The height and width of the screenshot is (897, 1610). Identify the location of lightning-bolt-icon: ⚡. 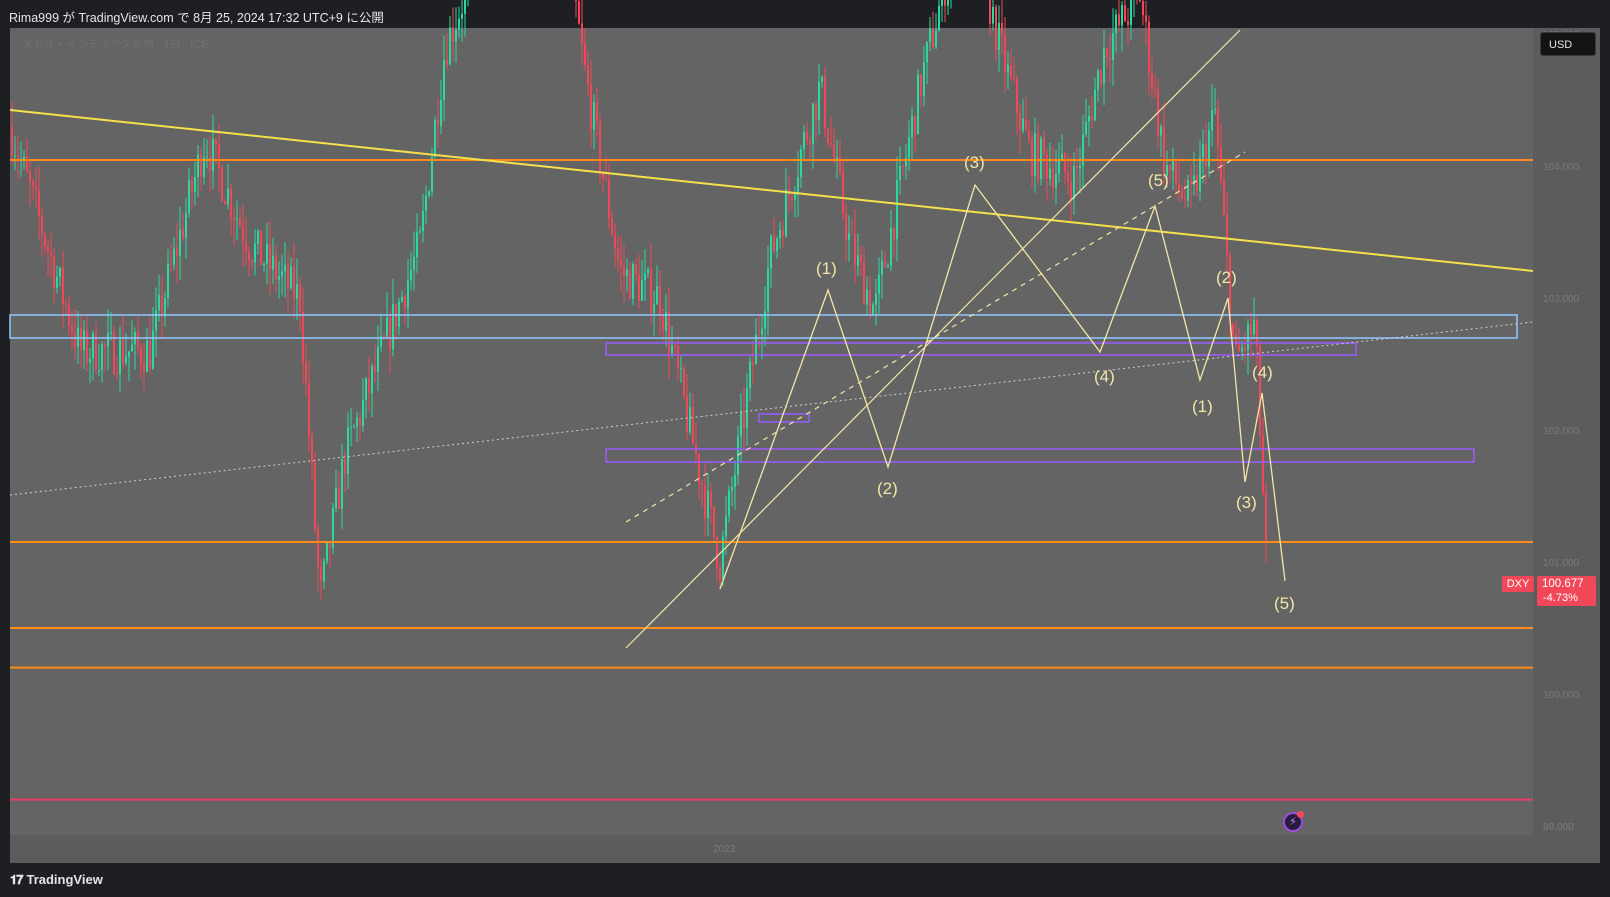
(1293, 821).